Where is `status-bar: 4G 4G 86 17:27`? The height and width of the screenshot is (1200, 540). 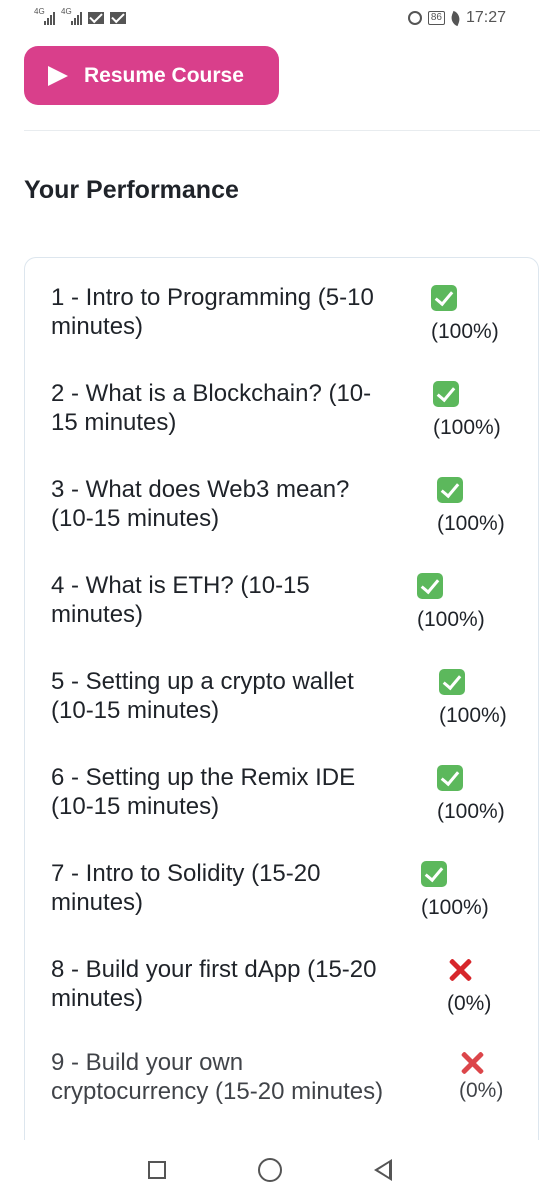
status-bar: 4G 4G 86 17:27 is located at coordinates (270, 18).